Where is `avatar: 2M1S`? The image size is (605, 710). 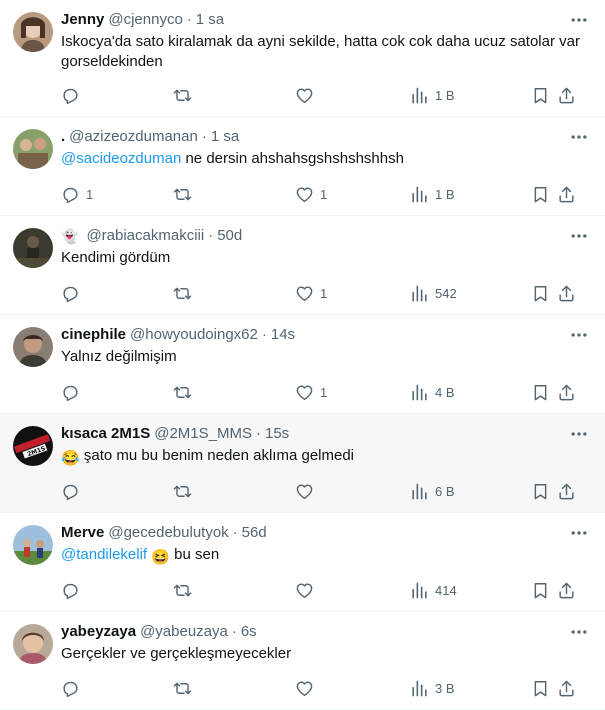
avatar: 2M1S is located at coordinates (33, 446).